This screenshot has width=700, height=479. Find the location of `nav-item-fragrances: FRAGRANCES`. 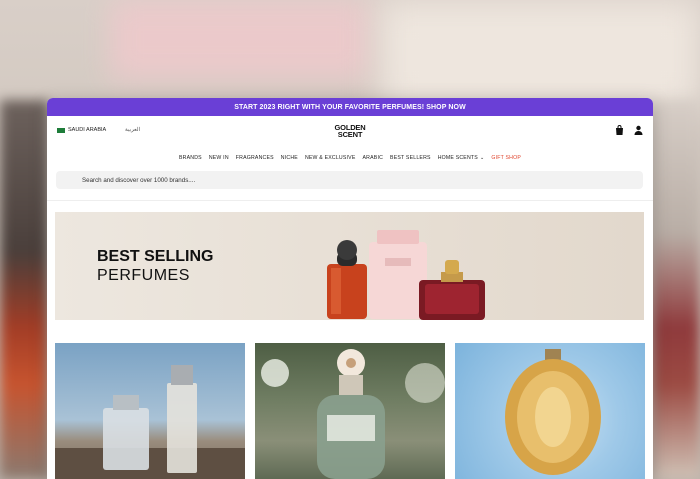

nav-item-fragrances: FRAGRANCES is located at coordinates (255, 158).